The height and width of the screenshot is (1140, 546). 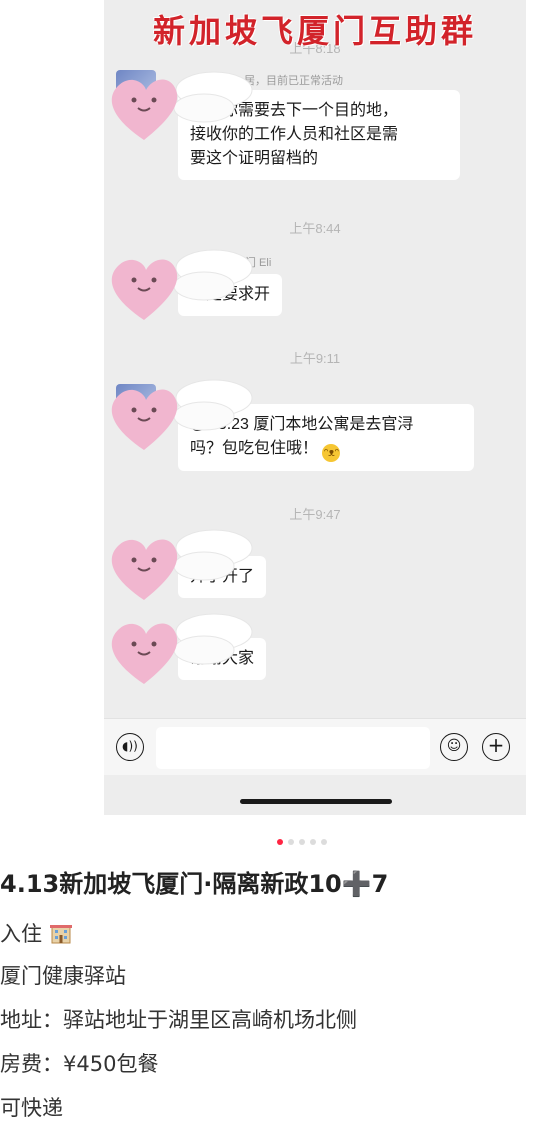 I want to click on home-indicator, so click(x=316, y=801).